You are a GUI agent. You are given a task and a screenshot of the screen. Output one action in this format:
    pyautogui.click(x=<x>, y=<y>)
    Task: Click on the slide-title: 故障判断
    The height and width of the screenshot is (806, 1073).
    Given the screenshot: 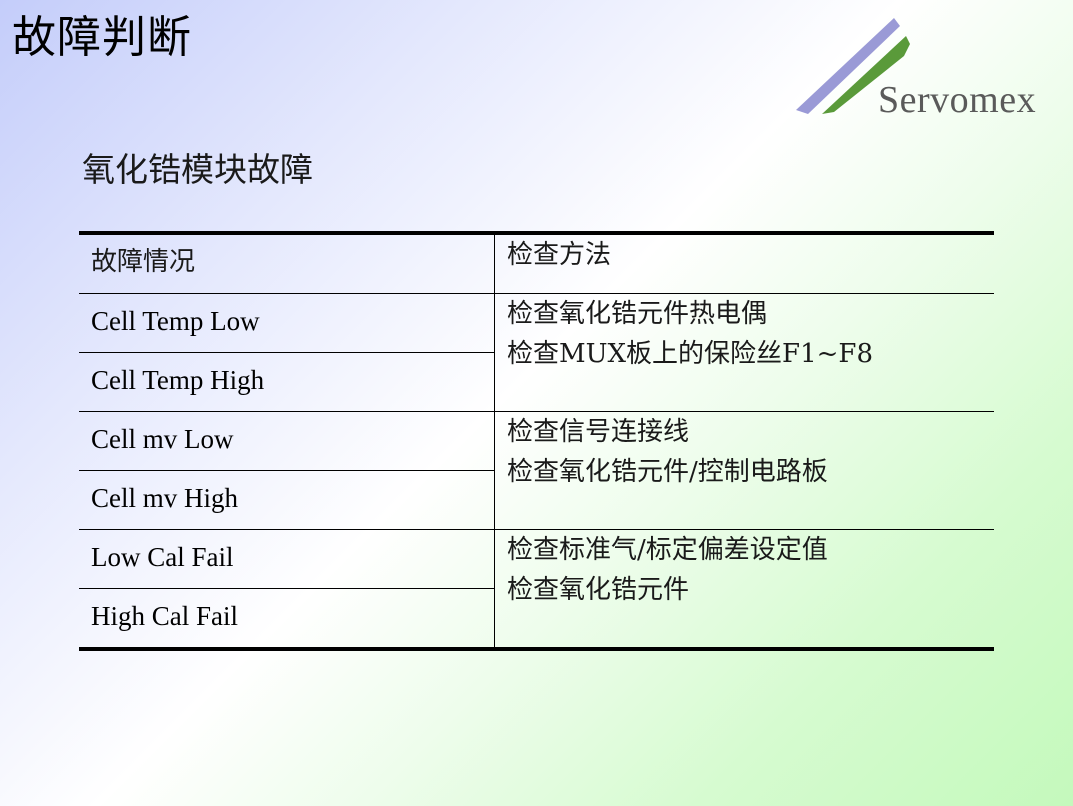 What is the action you would take?
    pyautogui.click(x=102, y=37)
    